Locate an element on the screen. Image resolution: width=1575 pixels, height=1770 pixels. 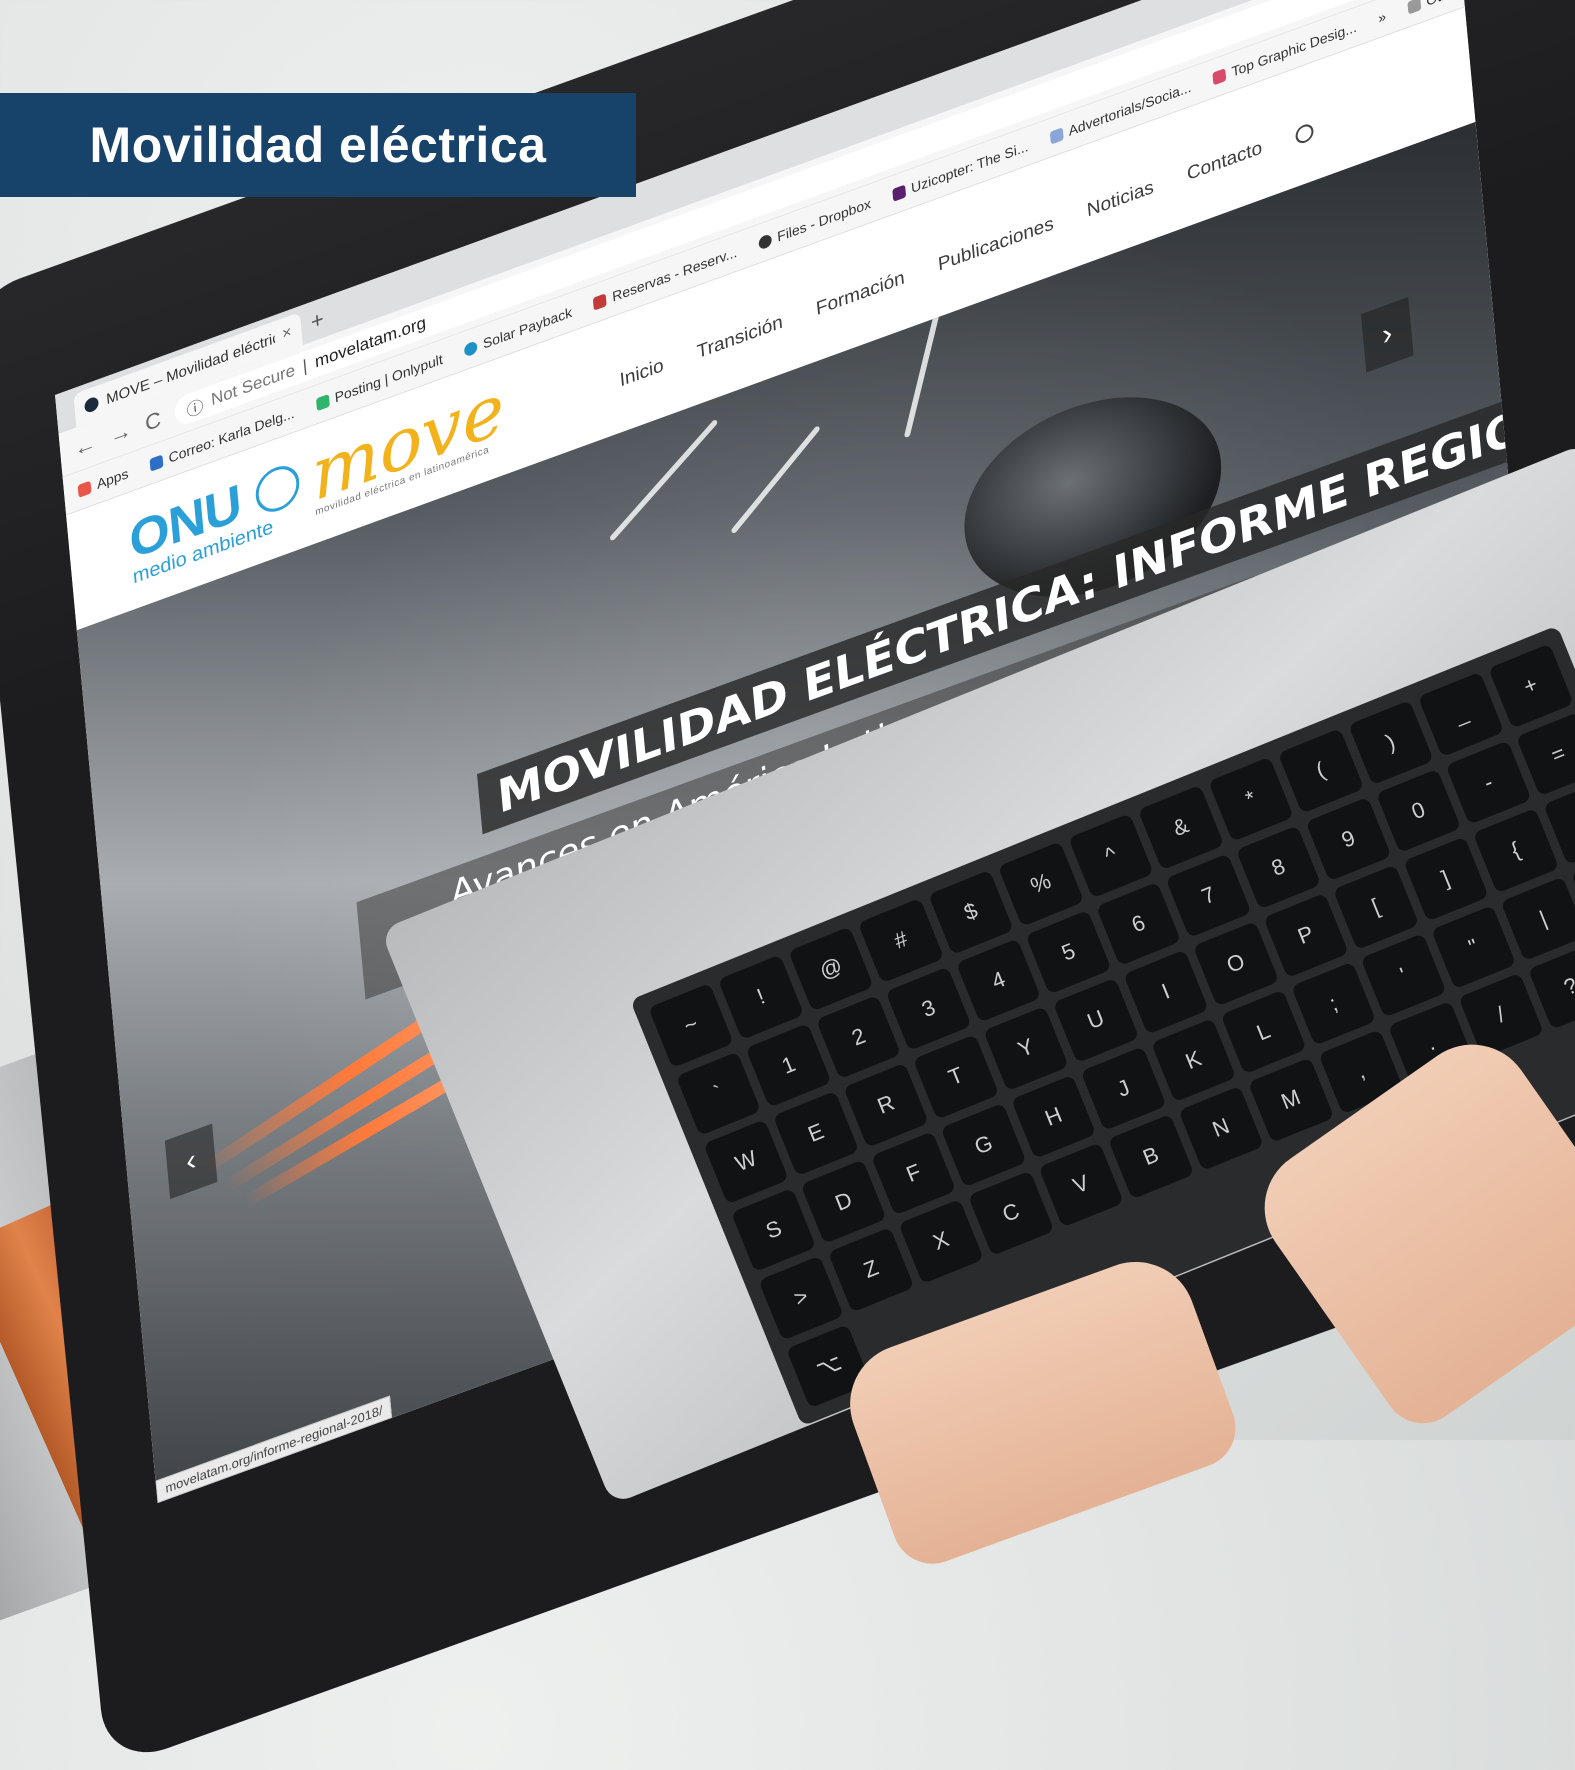
uzicopter-icon is located at coordinates (898, 193).